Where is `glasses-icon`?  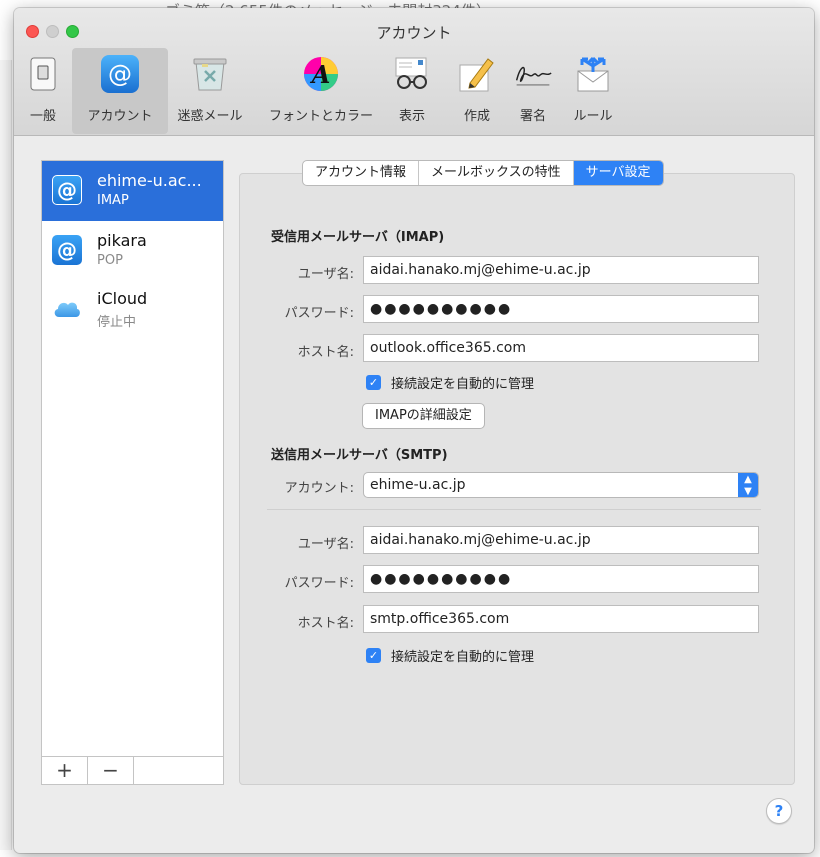 glasses-icon is located at coordinates (412, 74).